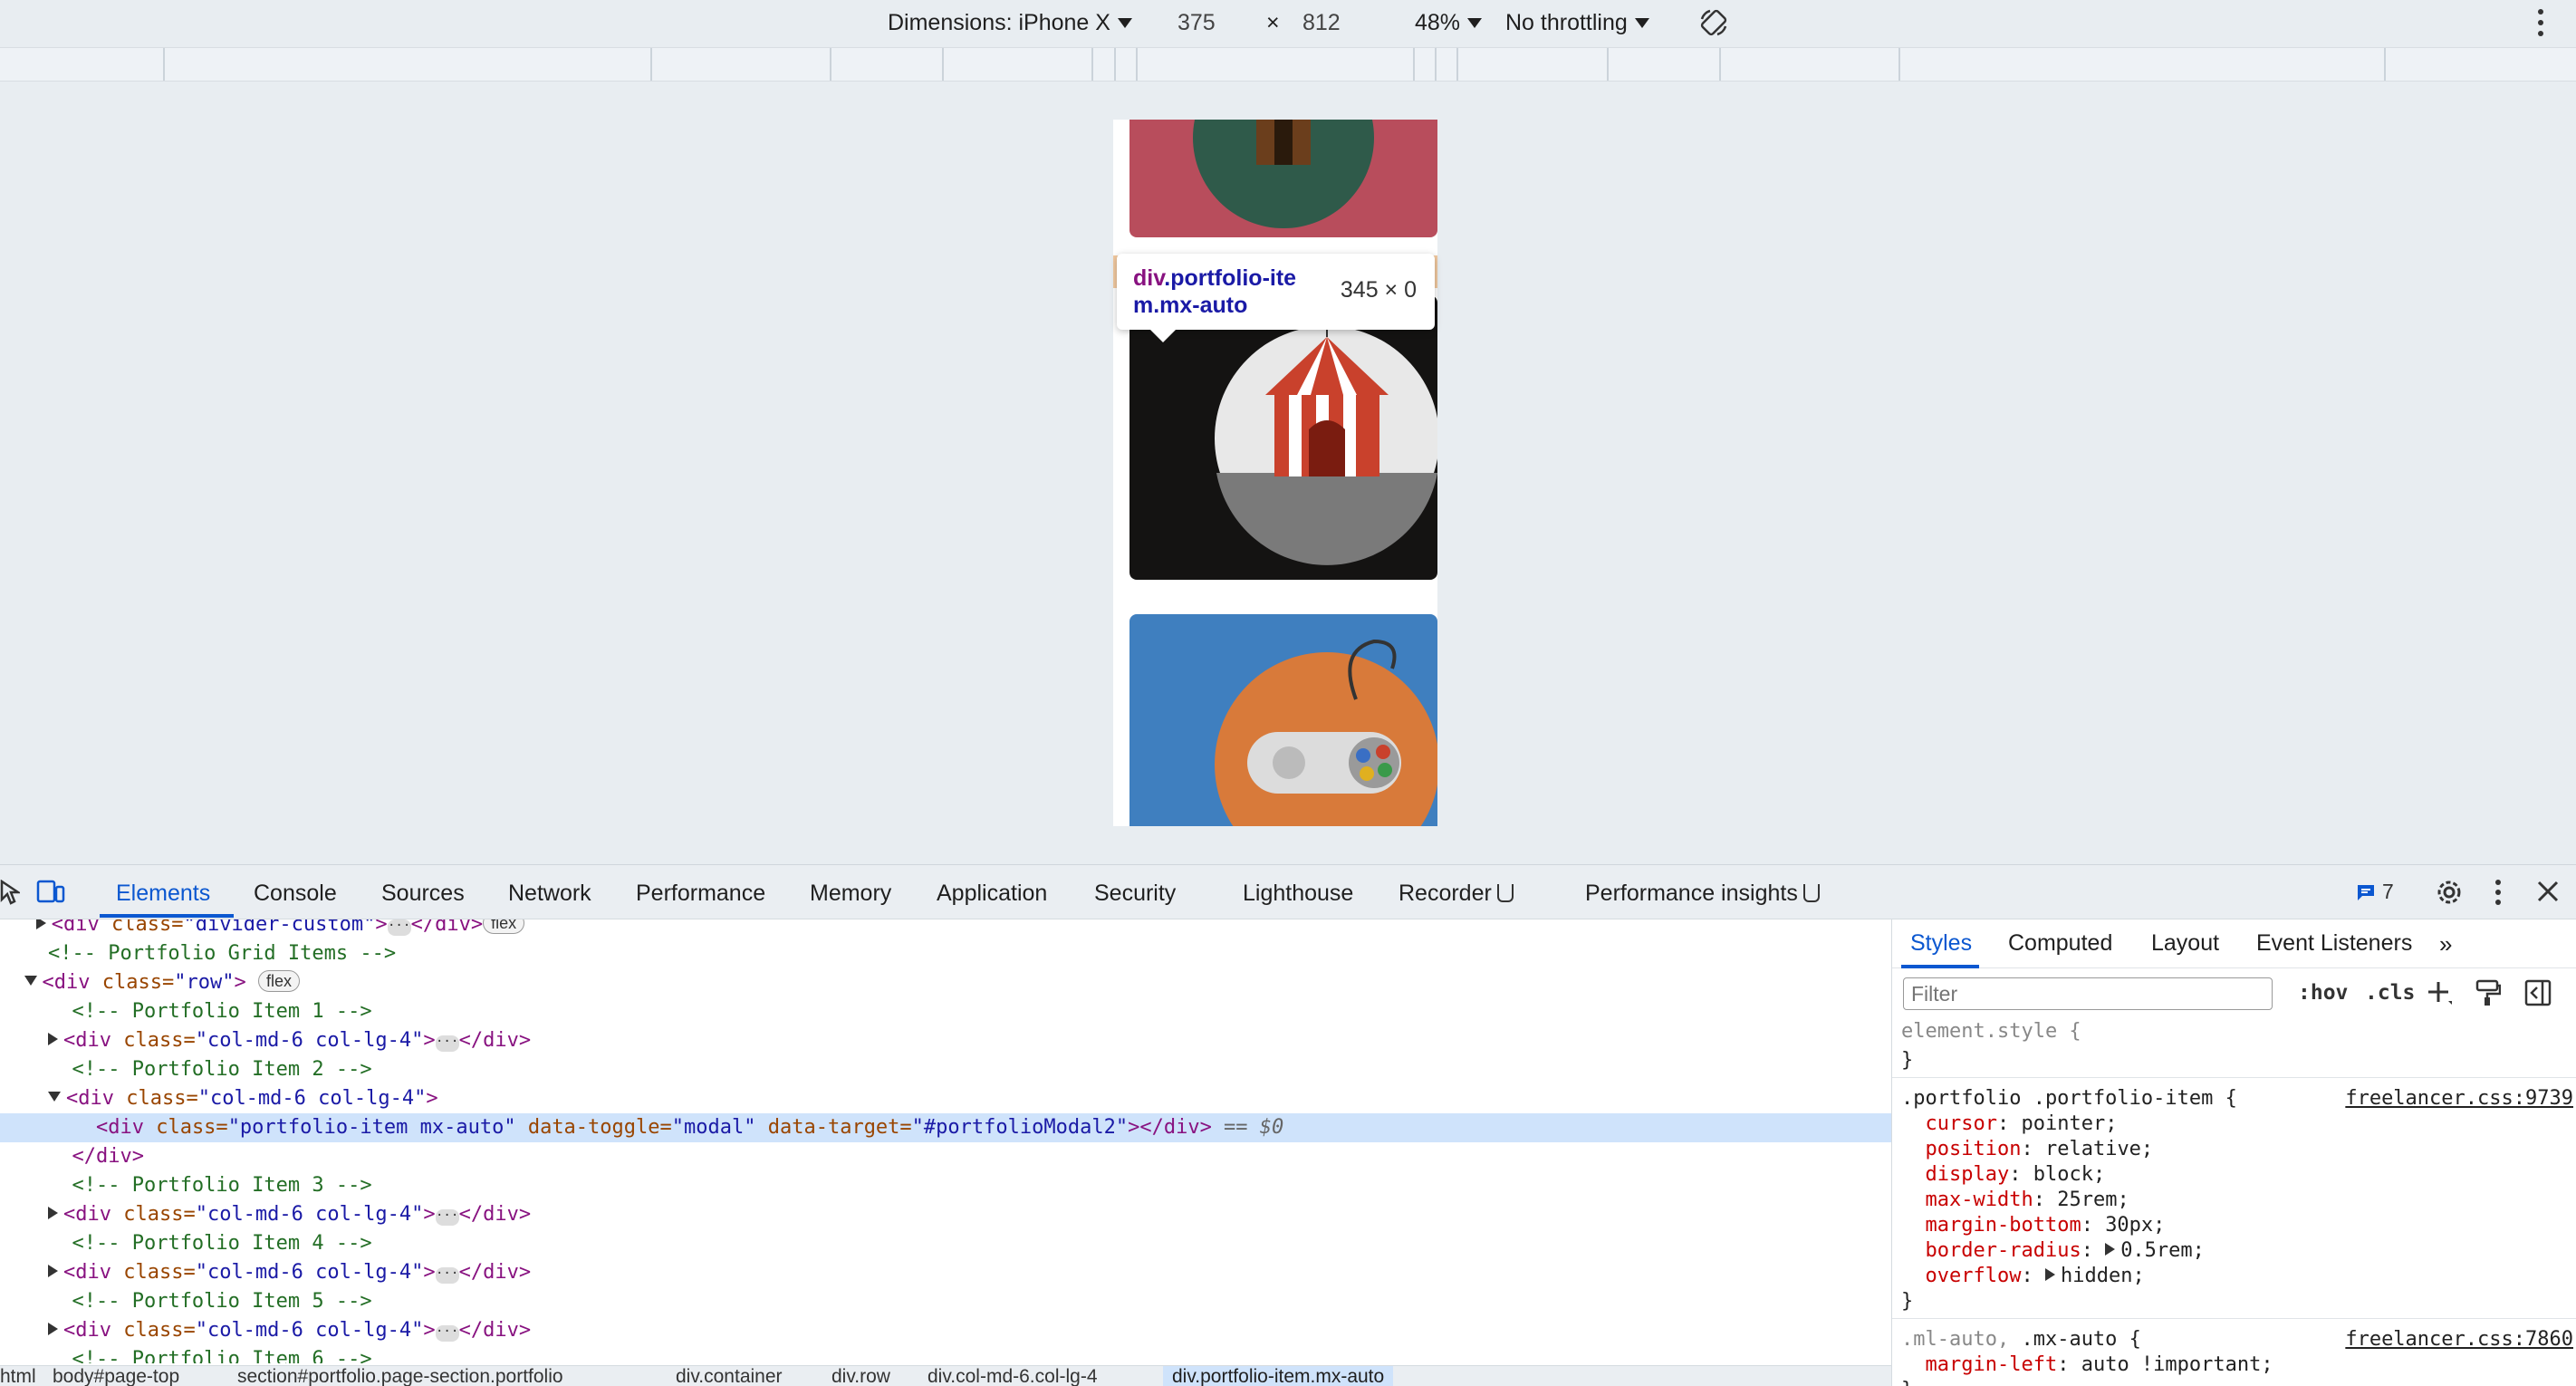 The height and width of the screenshot is (1386, 2576). What do you see at coordinates (1456, 893) in the screenshot?
I see `tab-recorder: Recorder` at bounding box center [1456, 893].